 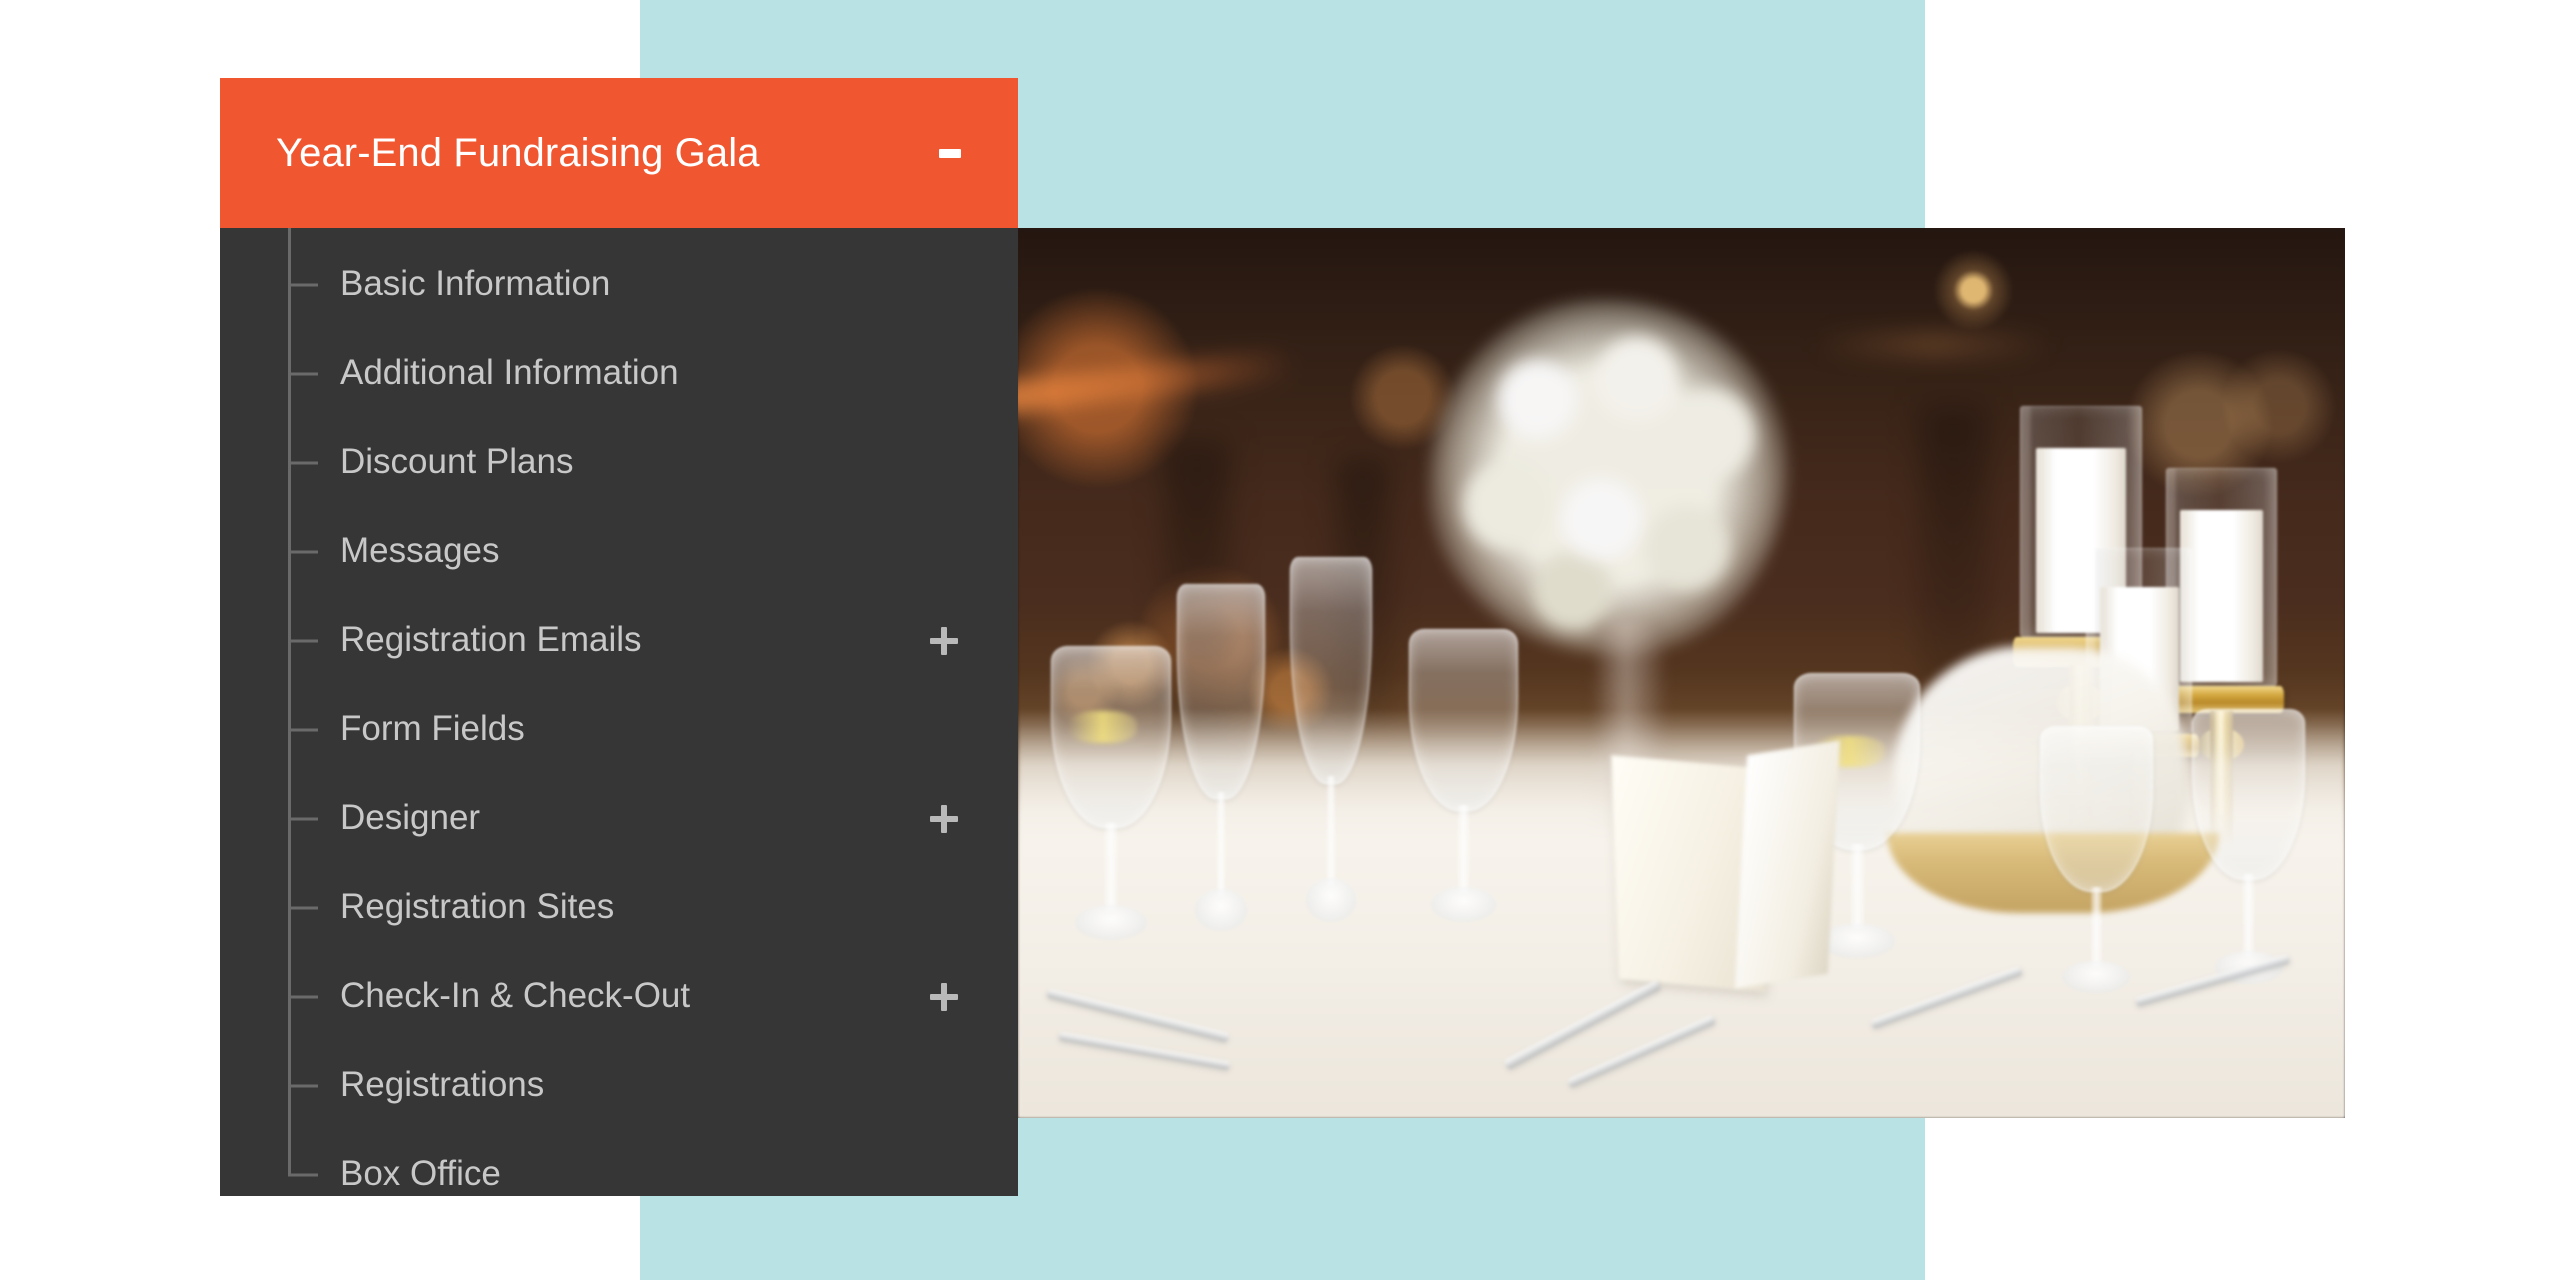 I want to click on nav-item-label: Designer, so click(x=410, y=818).